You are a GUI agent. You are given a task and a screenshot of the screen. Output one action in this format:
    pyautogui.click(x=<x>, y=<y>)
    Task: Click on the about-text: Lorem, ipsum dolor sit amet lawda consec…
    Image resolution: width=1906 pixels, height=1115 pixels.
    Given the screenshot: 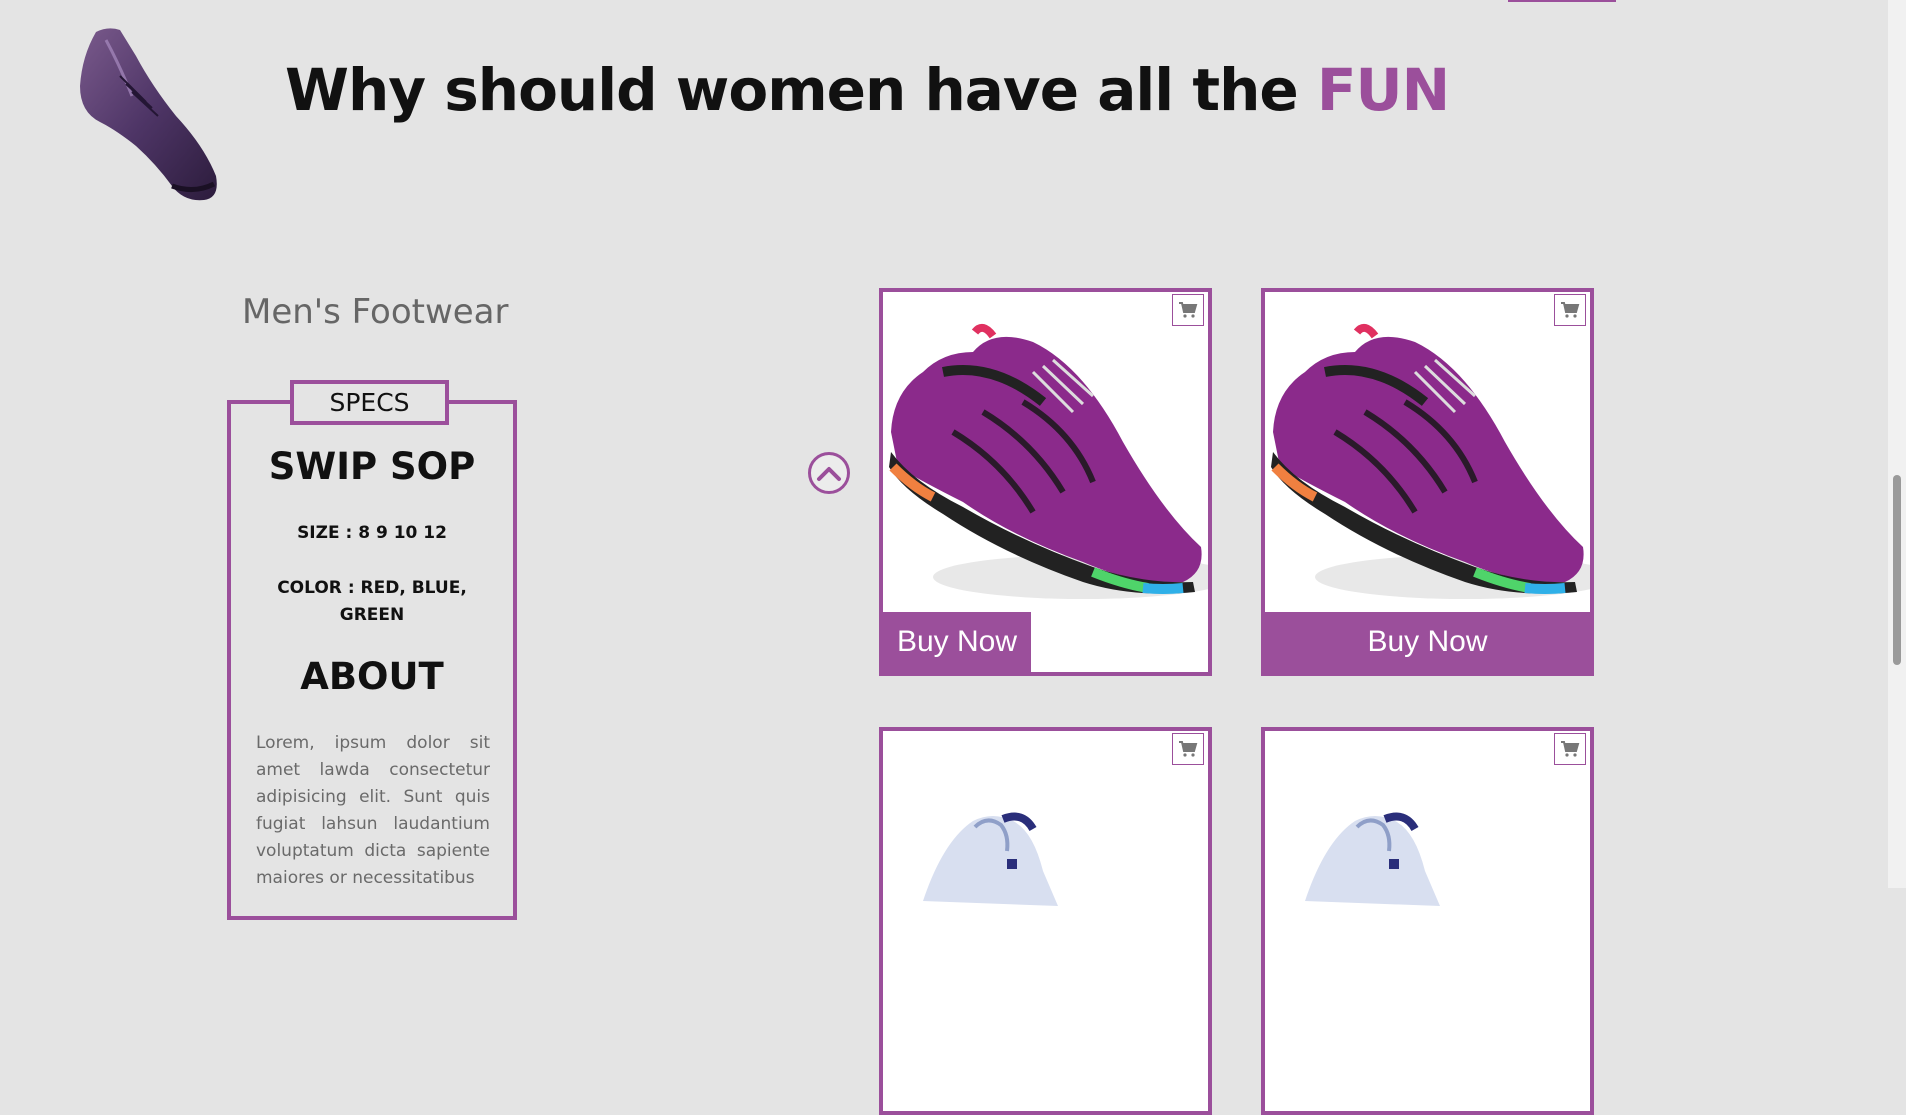 What is the action you would take?
    pyautogui.click(x=373, y=810)
    